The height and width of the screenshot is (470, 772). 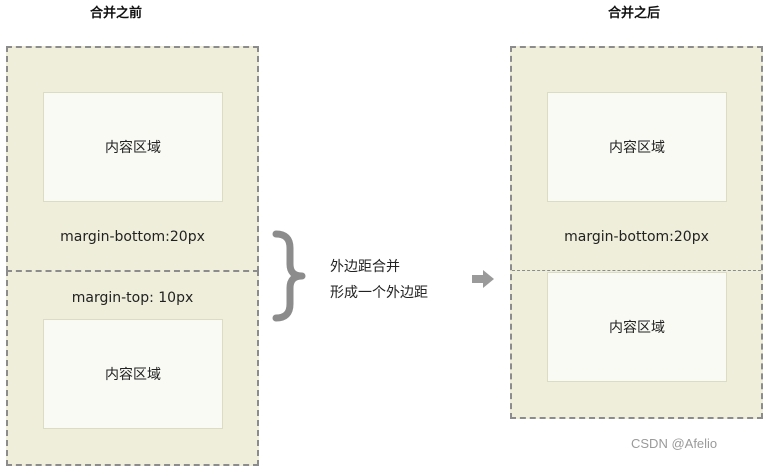 I want to click on before-bottom-content: 内容区域, so click(x=133, y=374).